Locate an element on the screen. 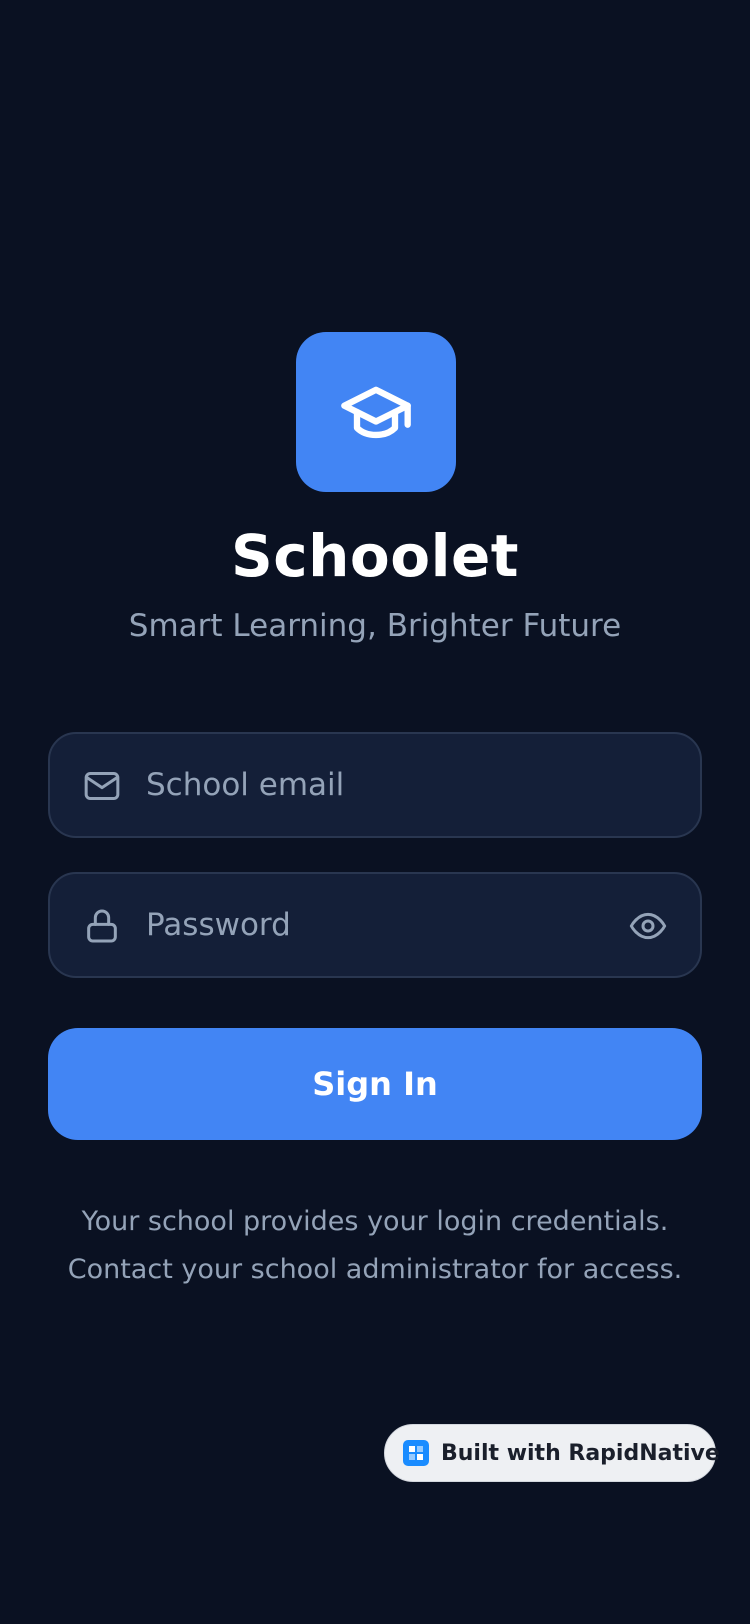 This screenshot has height=1624, width=750. app-tagline: Smart Learning, Brighter Future is located at coordinates (375, 626).